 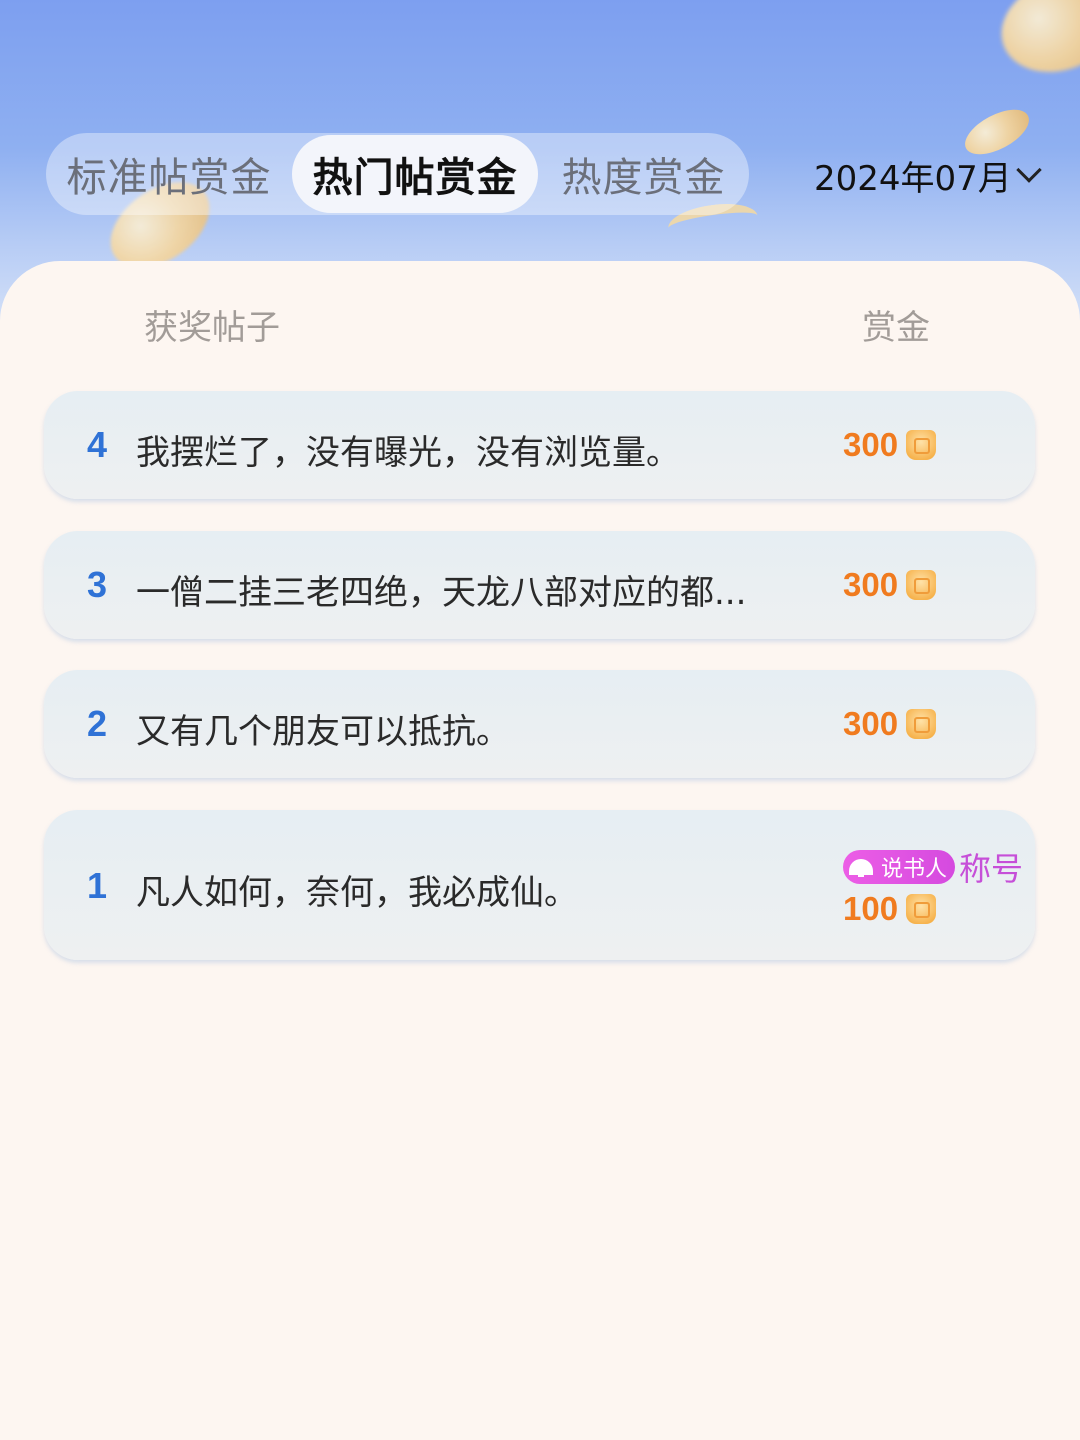 I want to click on reward-value: 100, so click(x=871, y=908).